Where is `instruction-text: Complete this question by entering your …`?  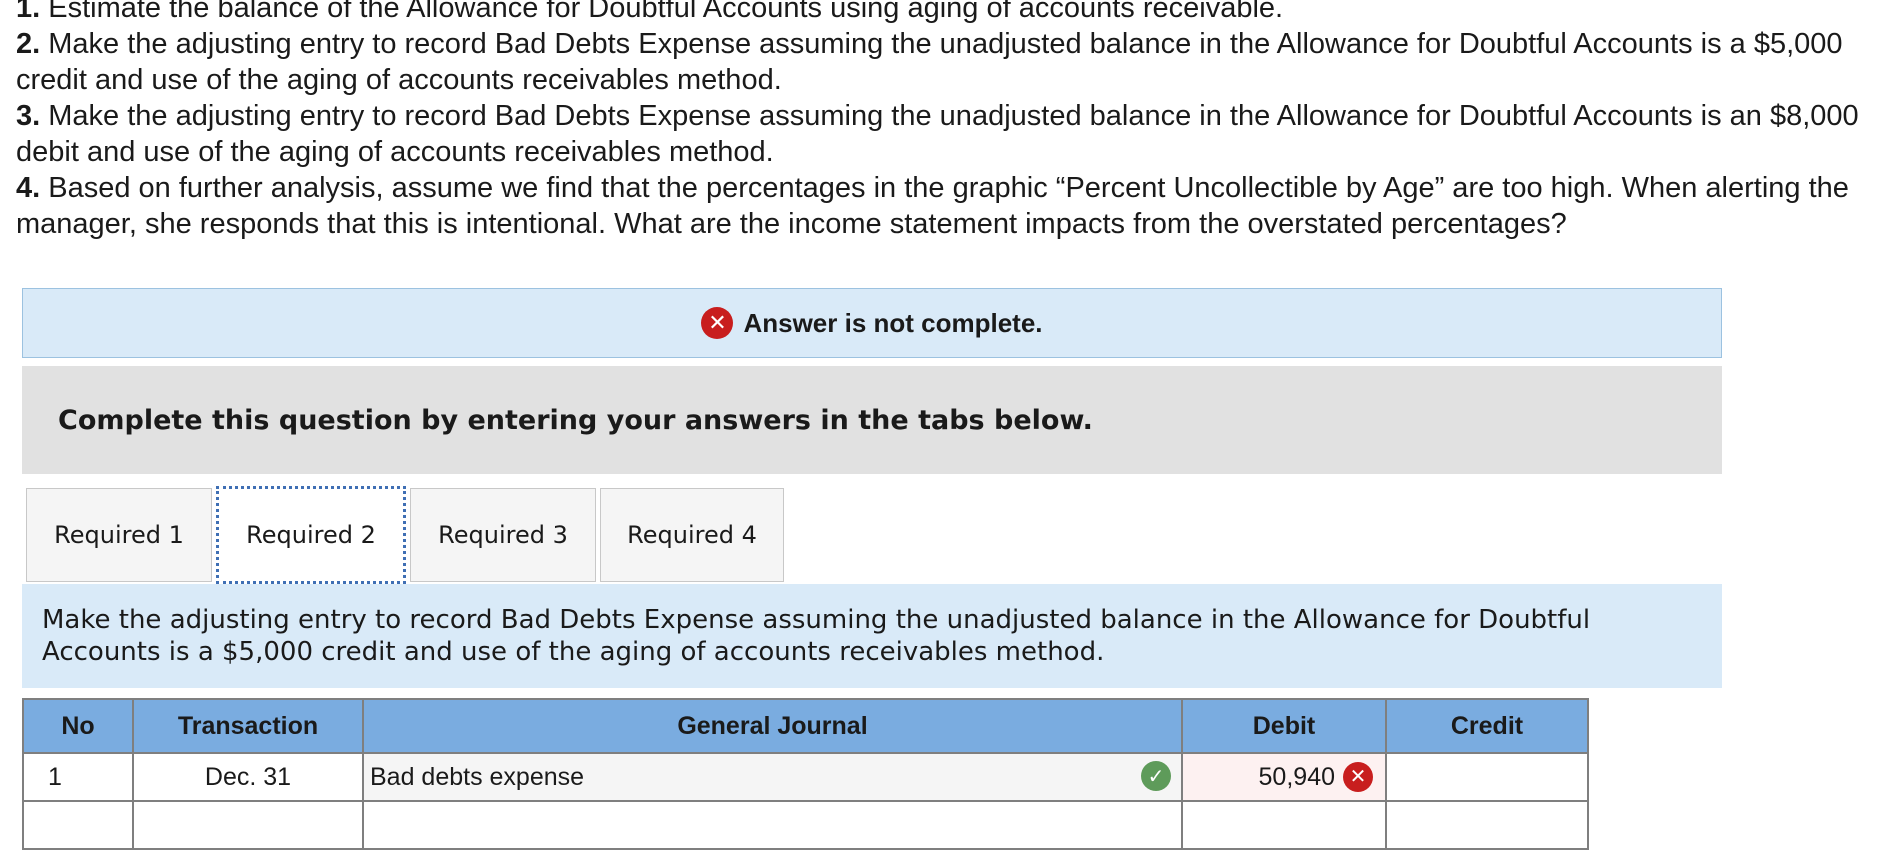
instruction-text: Complete this question by entering your … is located at coordinates (872, 420).